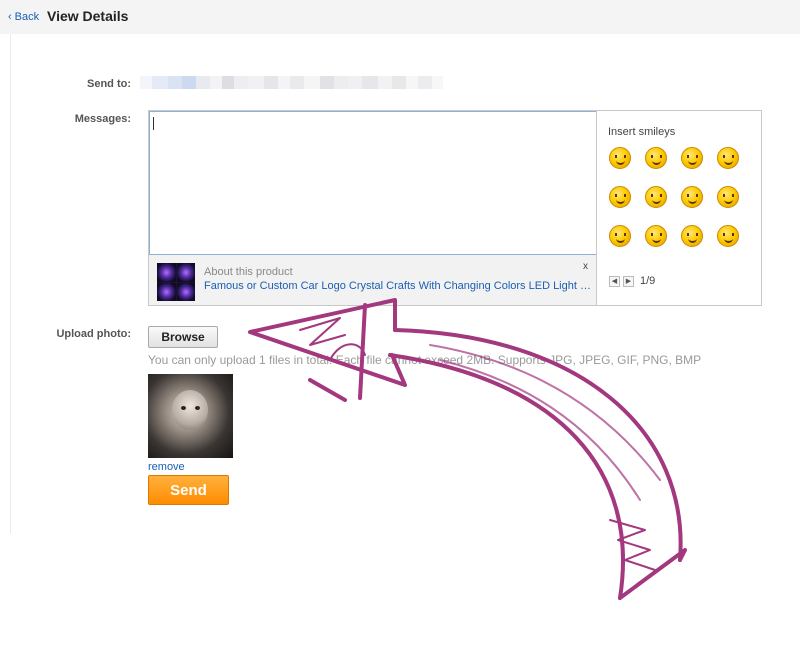  Describe the element at coordinates (648, 281) in the screenshot. I see `page-indicator: 1/9` at that location.